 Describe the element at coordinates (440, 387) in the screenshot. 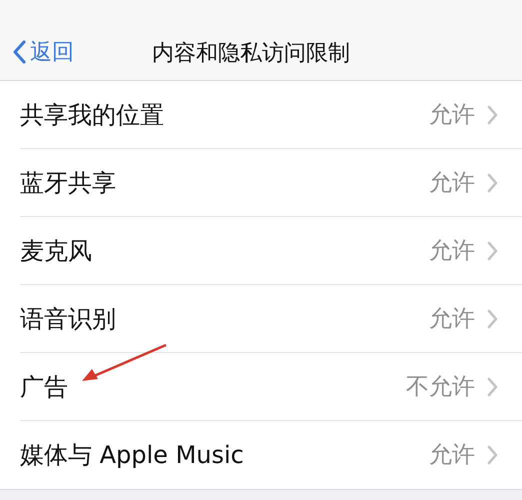

I see `row-value: 不允许` at that location.